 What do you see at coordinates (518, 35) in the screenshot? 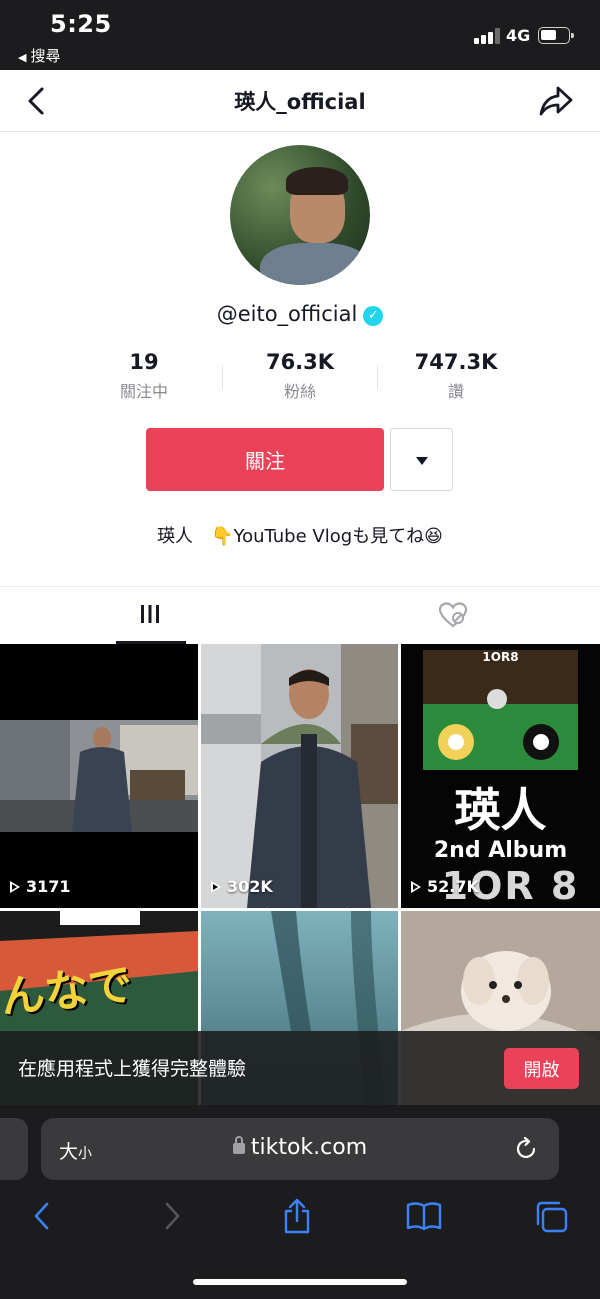
I see `network-type: 4G` at bounding box center [518, 35].